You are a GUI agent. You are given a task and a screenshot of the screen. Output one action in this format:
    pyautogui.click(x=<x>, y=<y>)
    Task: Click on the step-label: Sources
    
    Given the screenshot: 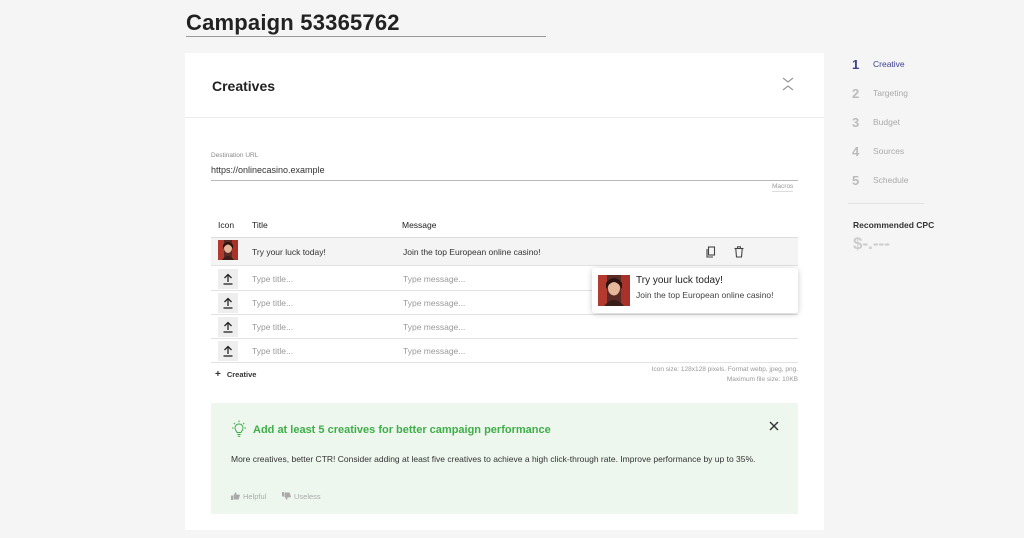 What is the action you would take?
    pyautogui.click(x=889, y=151)
    